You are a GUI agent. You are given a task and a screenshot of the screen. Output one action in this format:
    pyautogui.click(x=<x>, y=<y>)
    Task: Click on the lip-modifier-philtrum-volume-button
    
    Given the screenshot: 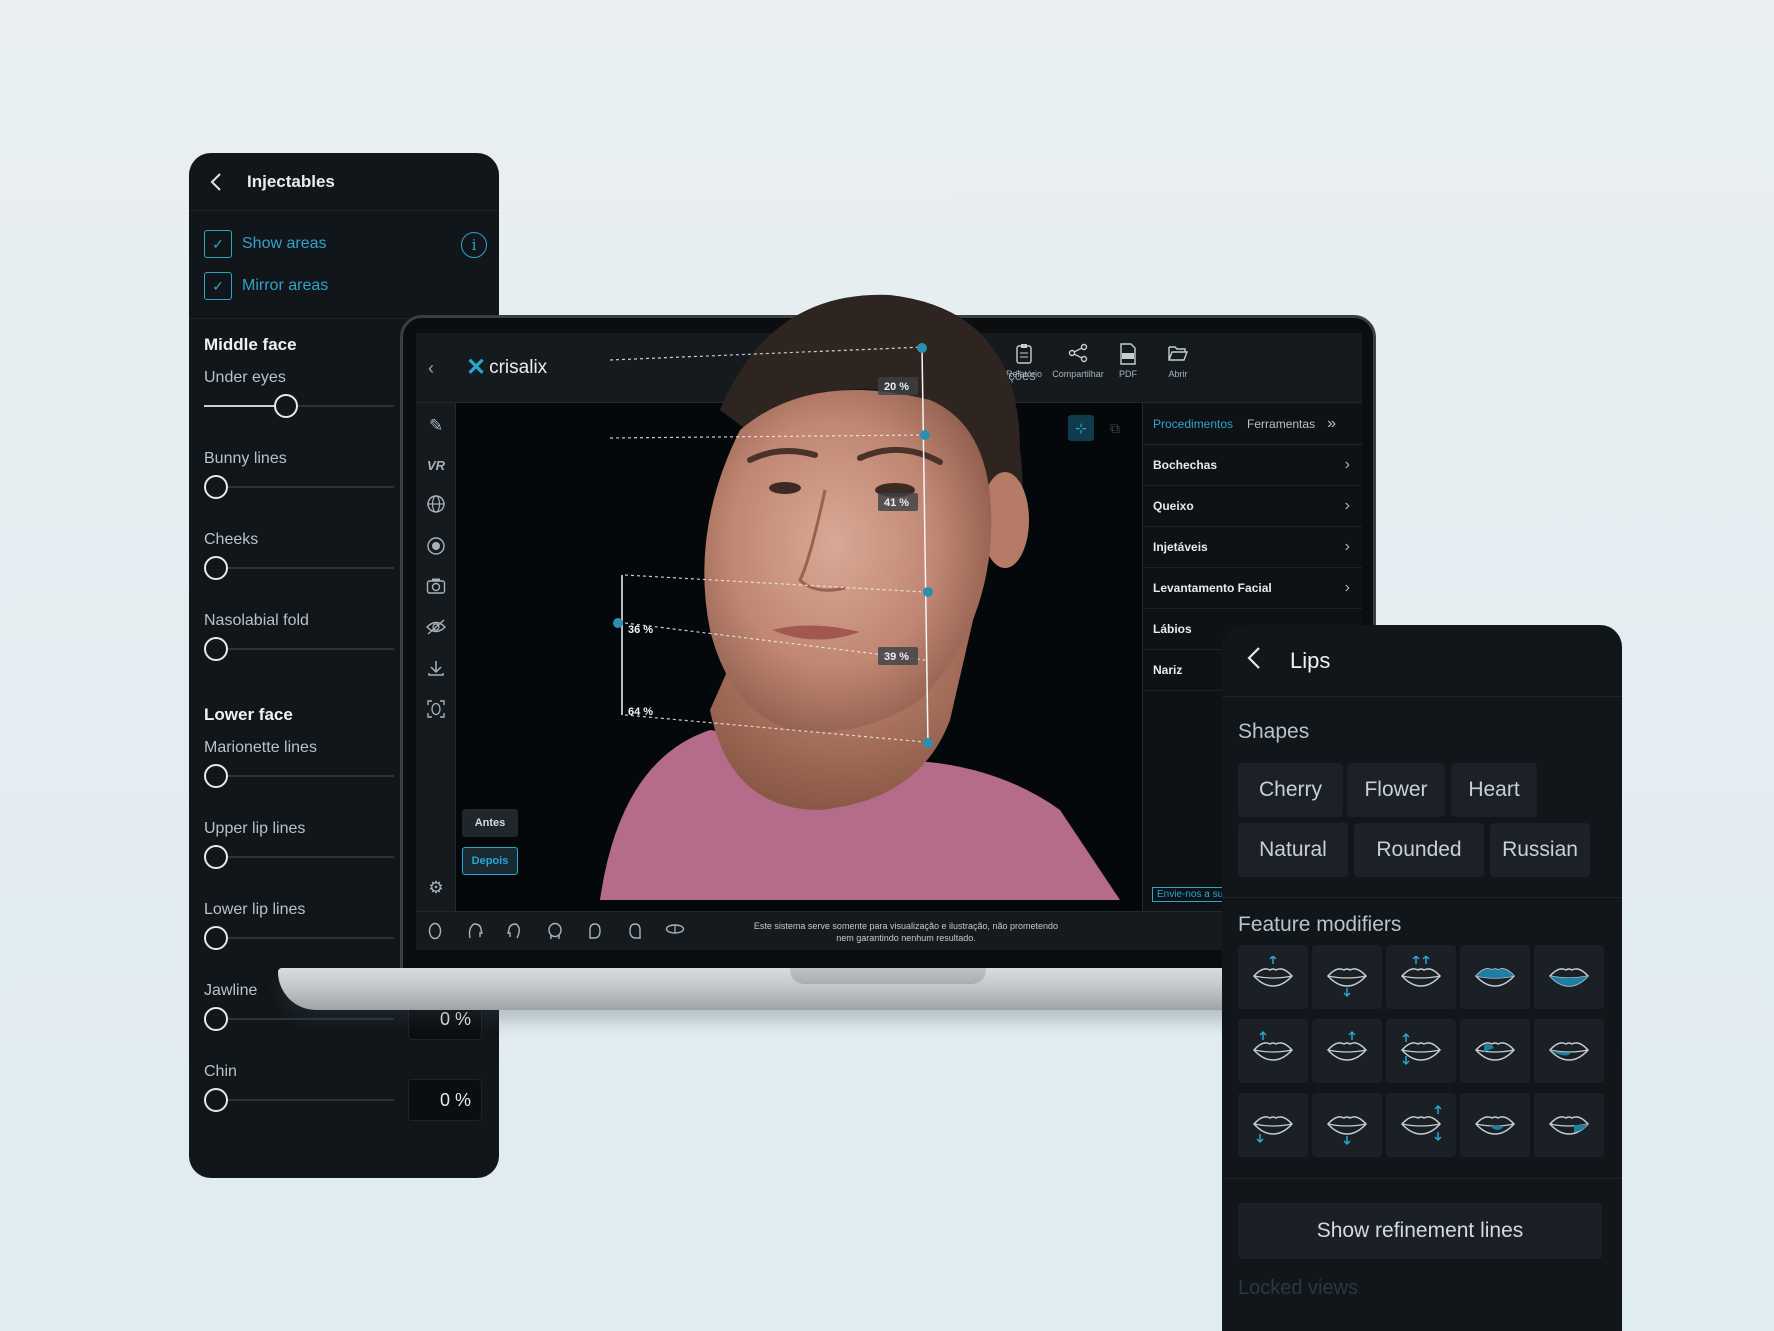 What is the action you would take?
    pyautogui.click(x=1495, y=1051)
    